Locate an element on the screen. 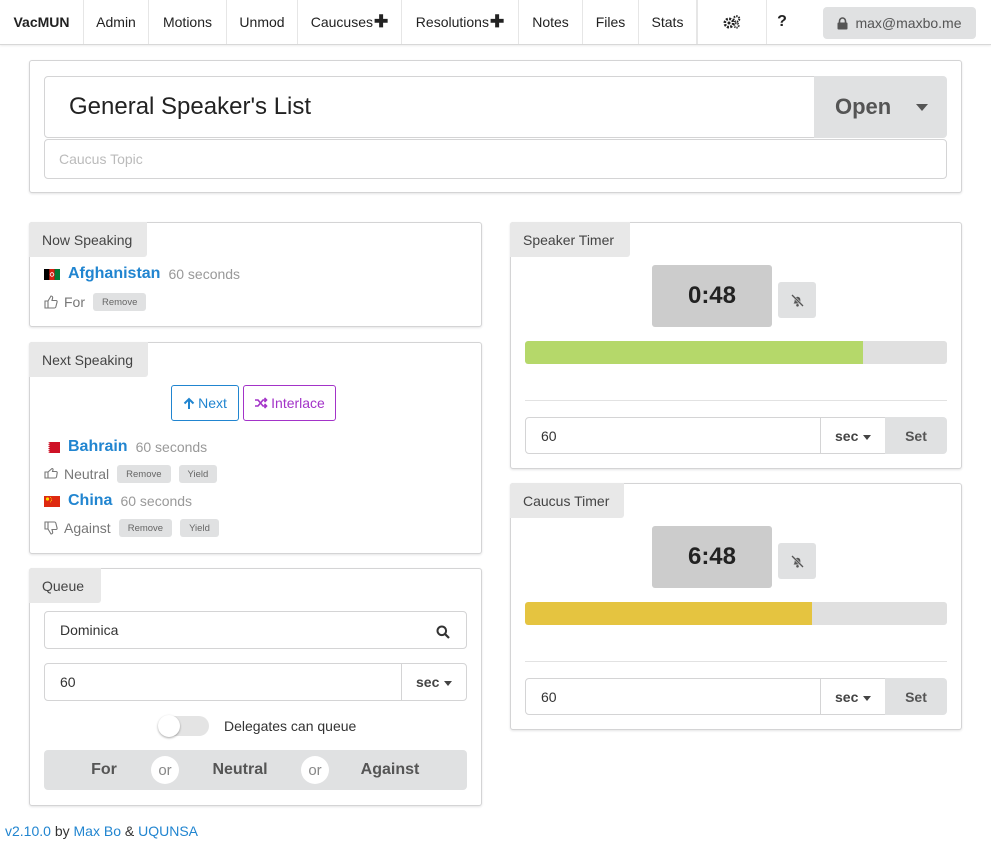  nav-admin: Admin is located at coordinates (116, 22).